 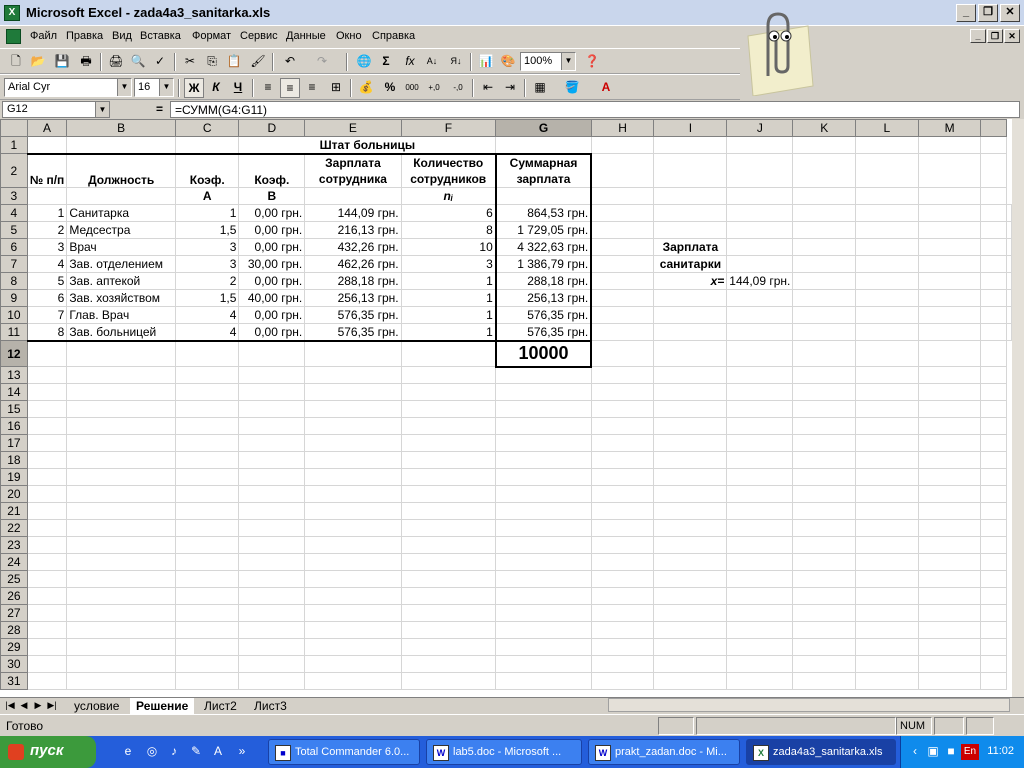 I want to click on position-name: Зав. аптекой, so click(x=121, y=281).